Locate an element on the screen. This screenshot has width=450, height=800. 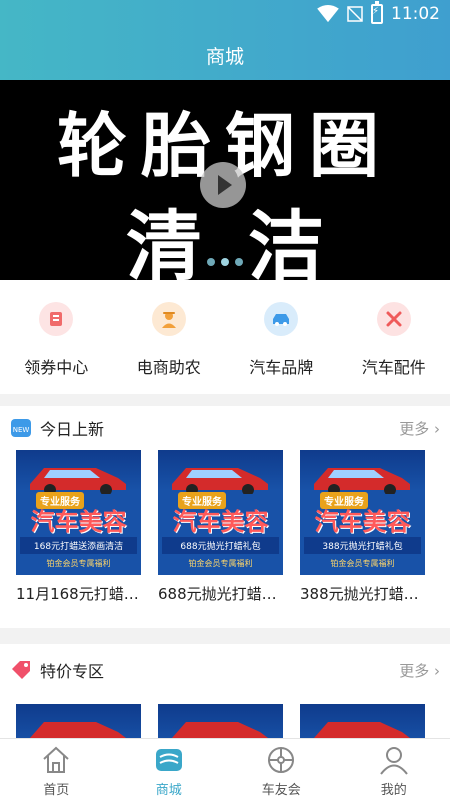
quick-link-label: 领券中心 is located at coordinates (56, 367).